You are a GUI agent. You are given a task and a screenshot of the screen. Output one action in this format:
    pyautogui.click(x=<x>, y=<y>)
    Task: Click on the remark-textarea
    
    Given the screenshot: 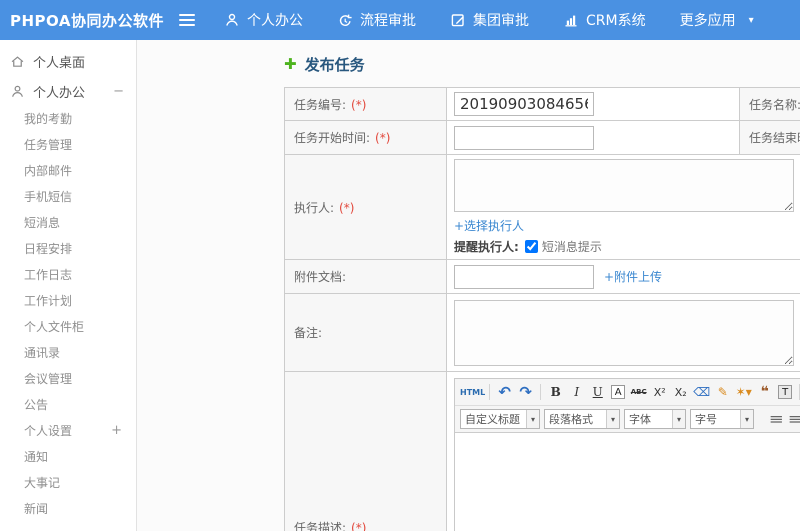 What is the action you would take?
    pyautogui.click(x=624, y=332)
    